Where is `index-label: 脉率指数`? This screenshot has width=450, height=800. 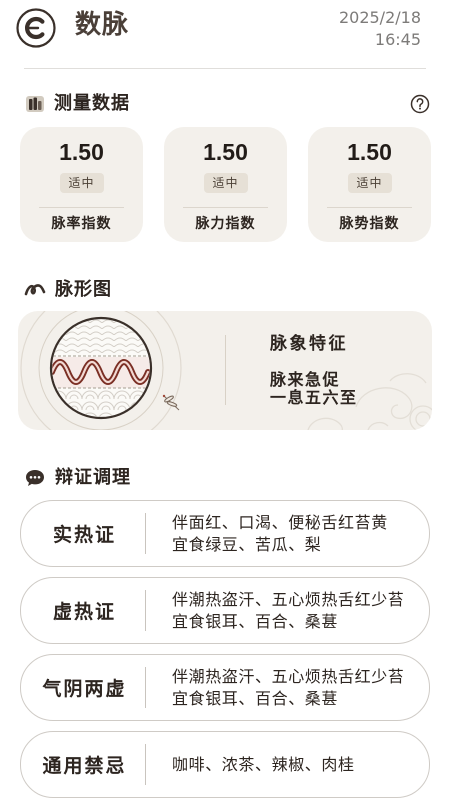
index-label: 脉率指数 is located at coordinates (81, 224).